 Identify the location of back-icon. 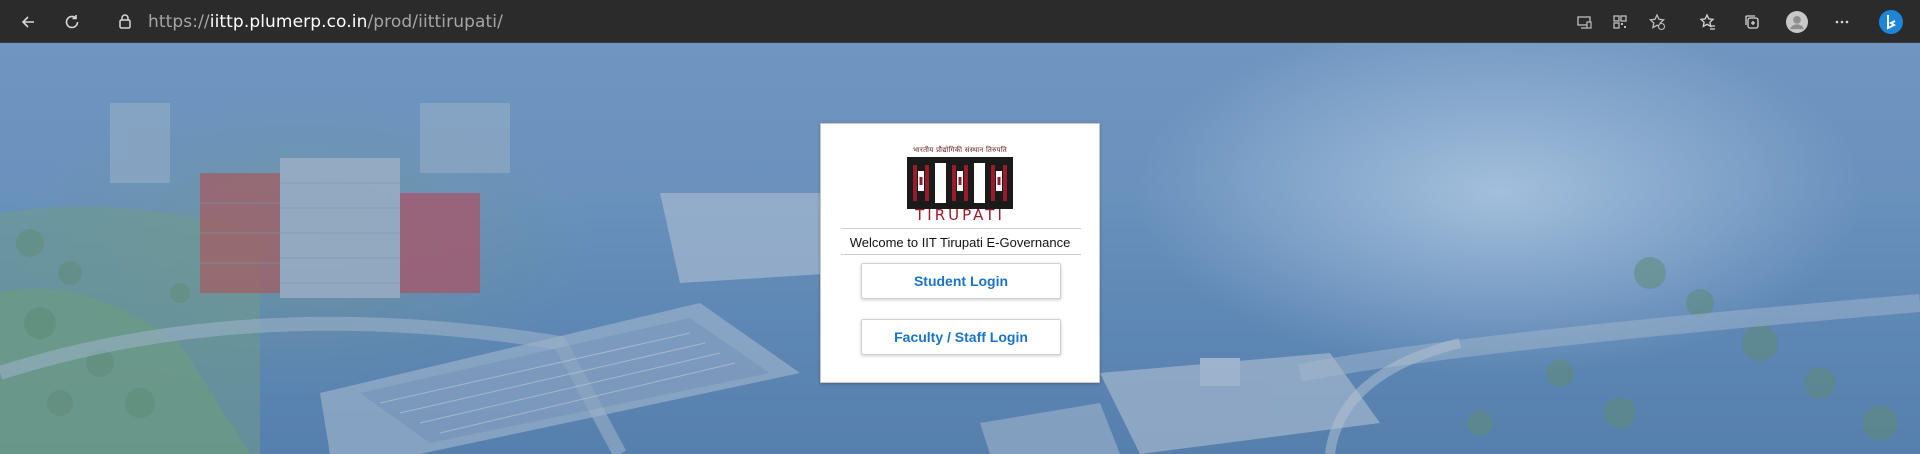
(28, 22).